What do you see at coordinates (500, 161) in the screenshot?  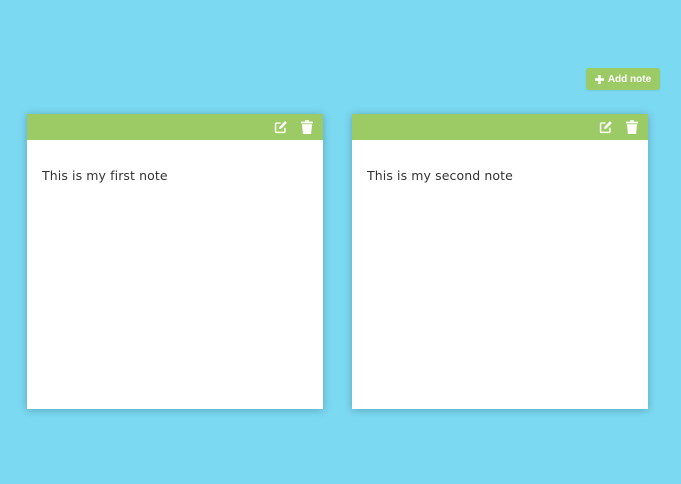 I see `note-text: This is my second note` at bounding box center [500, 161].